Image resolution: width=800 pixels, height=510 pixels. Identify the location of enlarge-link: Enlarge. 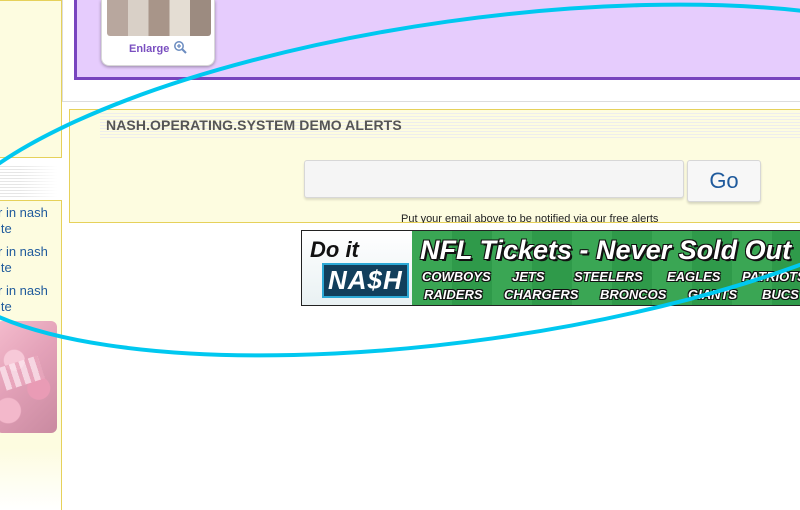
(149, 49).